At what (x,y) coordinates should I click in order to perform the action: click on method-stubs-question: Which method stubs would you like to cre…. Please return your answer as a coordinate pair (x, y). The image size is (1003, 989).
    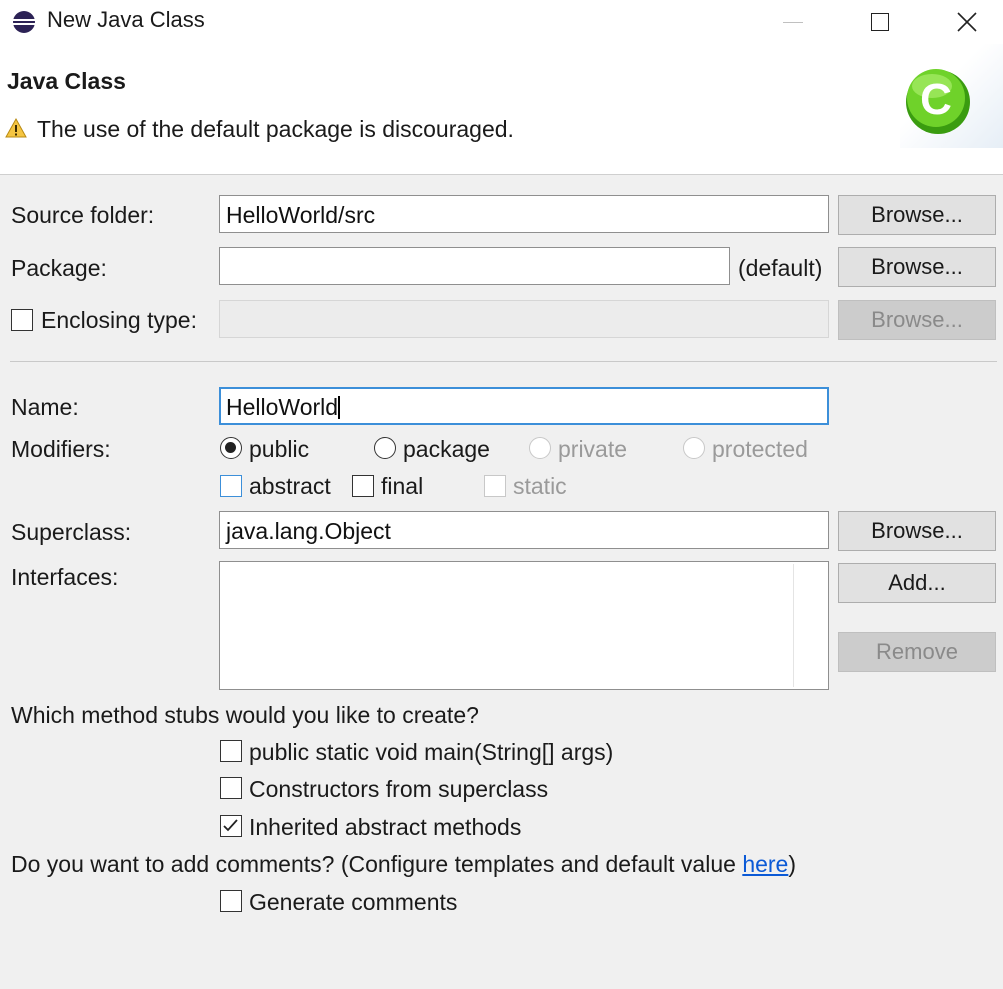
    Looking at the image, I should click on (245, 715).